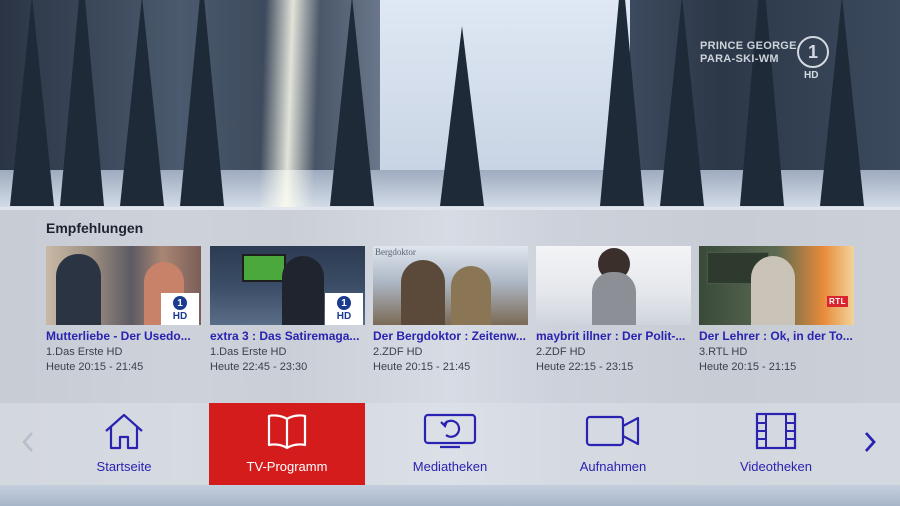  Describe the element at coordinates (739, 59) in the screenshot. I see `event-line-2: PARA-SKI-WM` at that location.